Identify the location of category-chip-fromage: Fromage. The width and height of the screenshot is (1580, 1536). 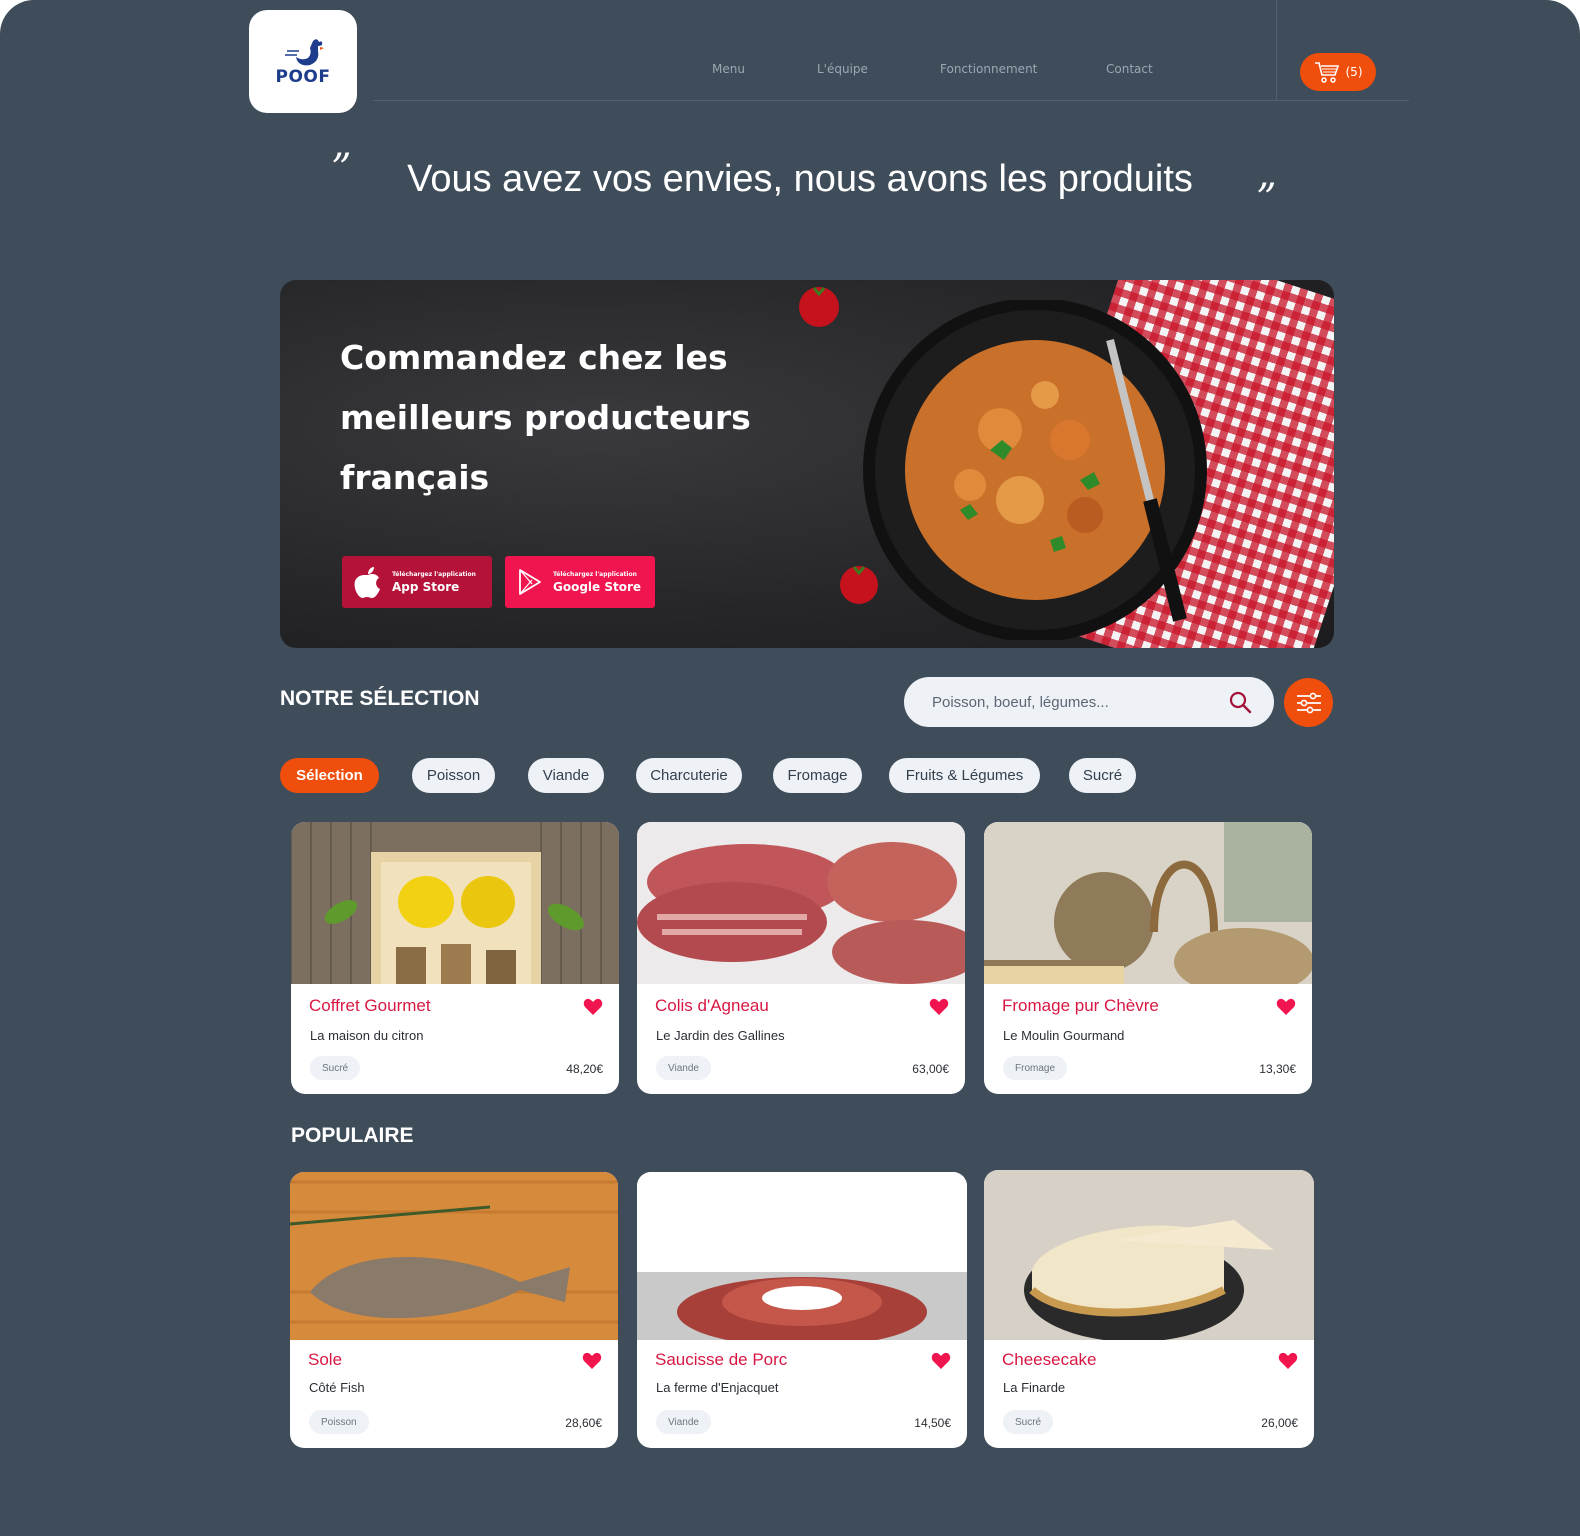
(817, 775).